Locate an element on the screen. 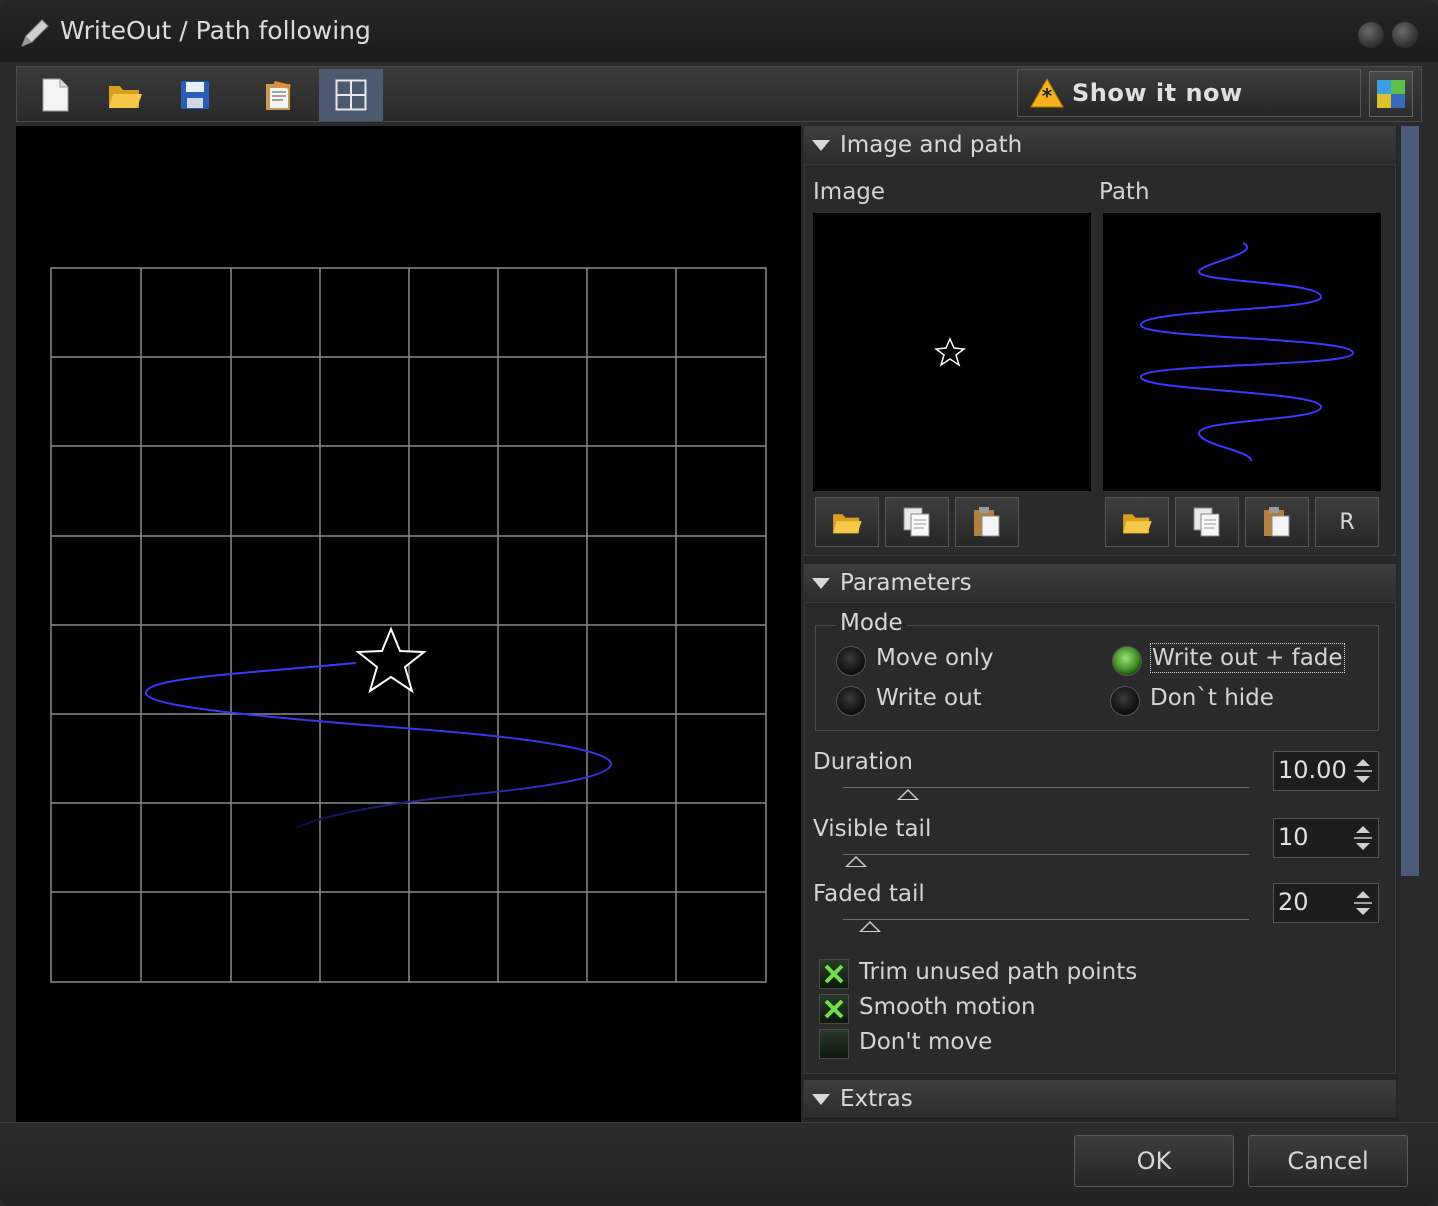  image-copy-button is located at coordinates (917, 522).